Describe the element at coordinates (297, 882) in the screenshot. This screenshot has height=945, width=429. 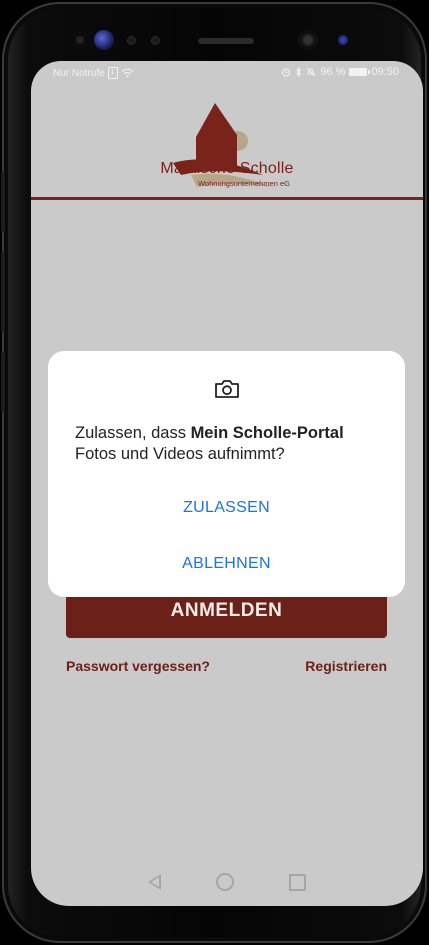
I see `recent-apps-icon` at that location.